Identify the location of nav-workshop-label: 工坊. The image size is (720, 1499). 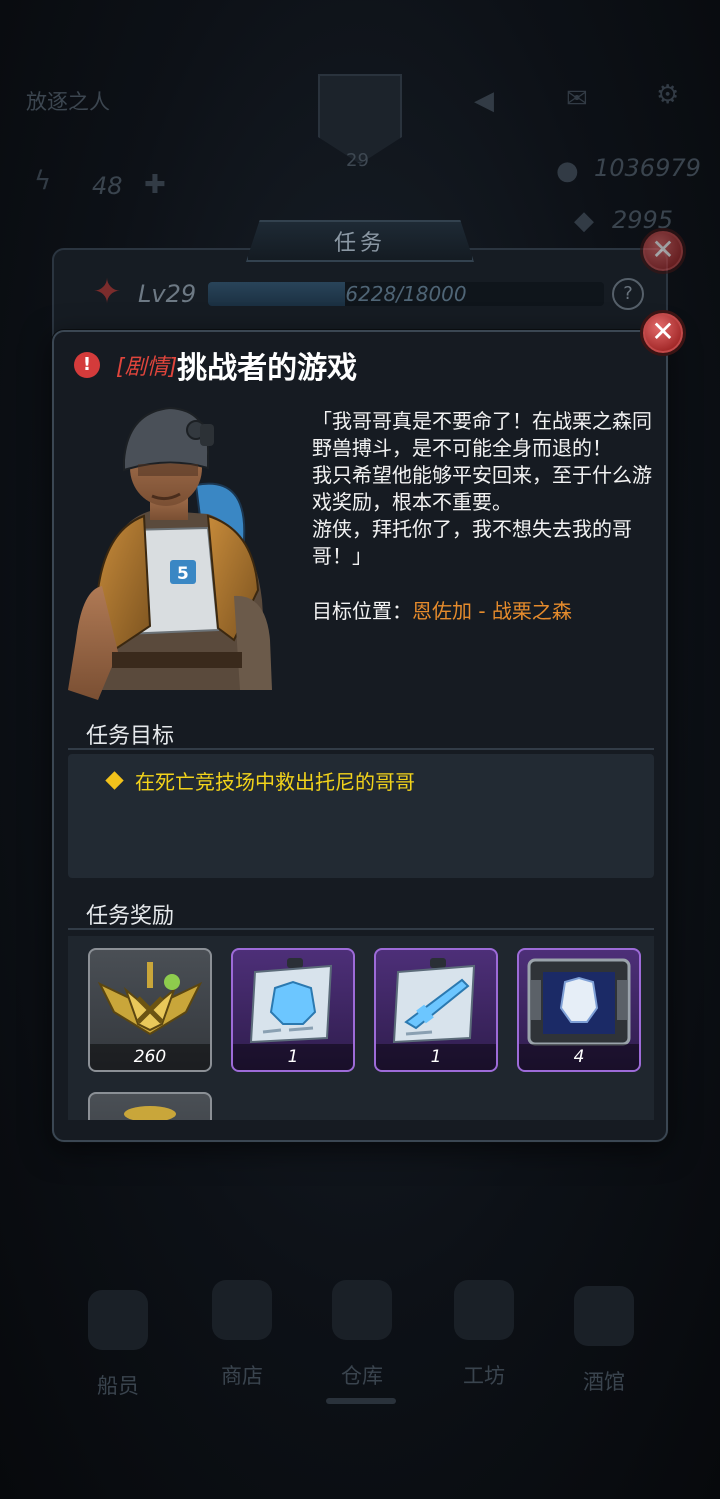
(484, 1376).